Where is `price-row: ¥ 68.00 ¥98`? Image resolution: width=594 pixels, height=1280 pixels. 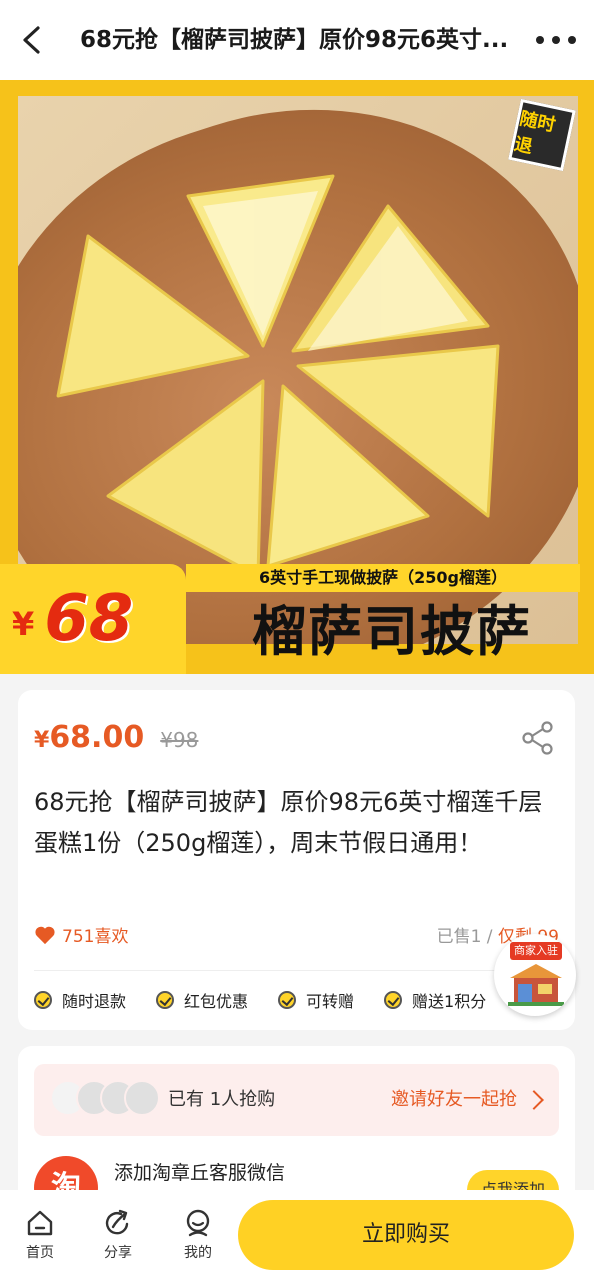 price-row: ¥ 68.00 ¥98 is located at coordinates (116, 737).